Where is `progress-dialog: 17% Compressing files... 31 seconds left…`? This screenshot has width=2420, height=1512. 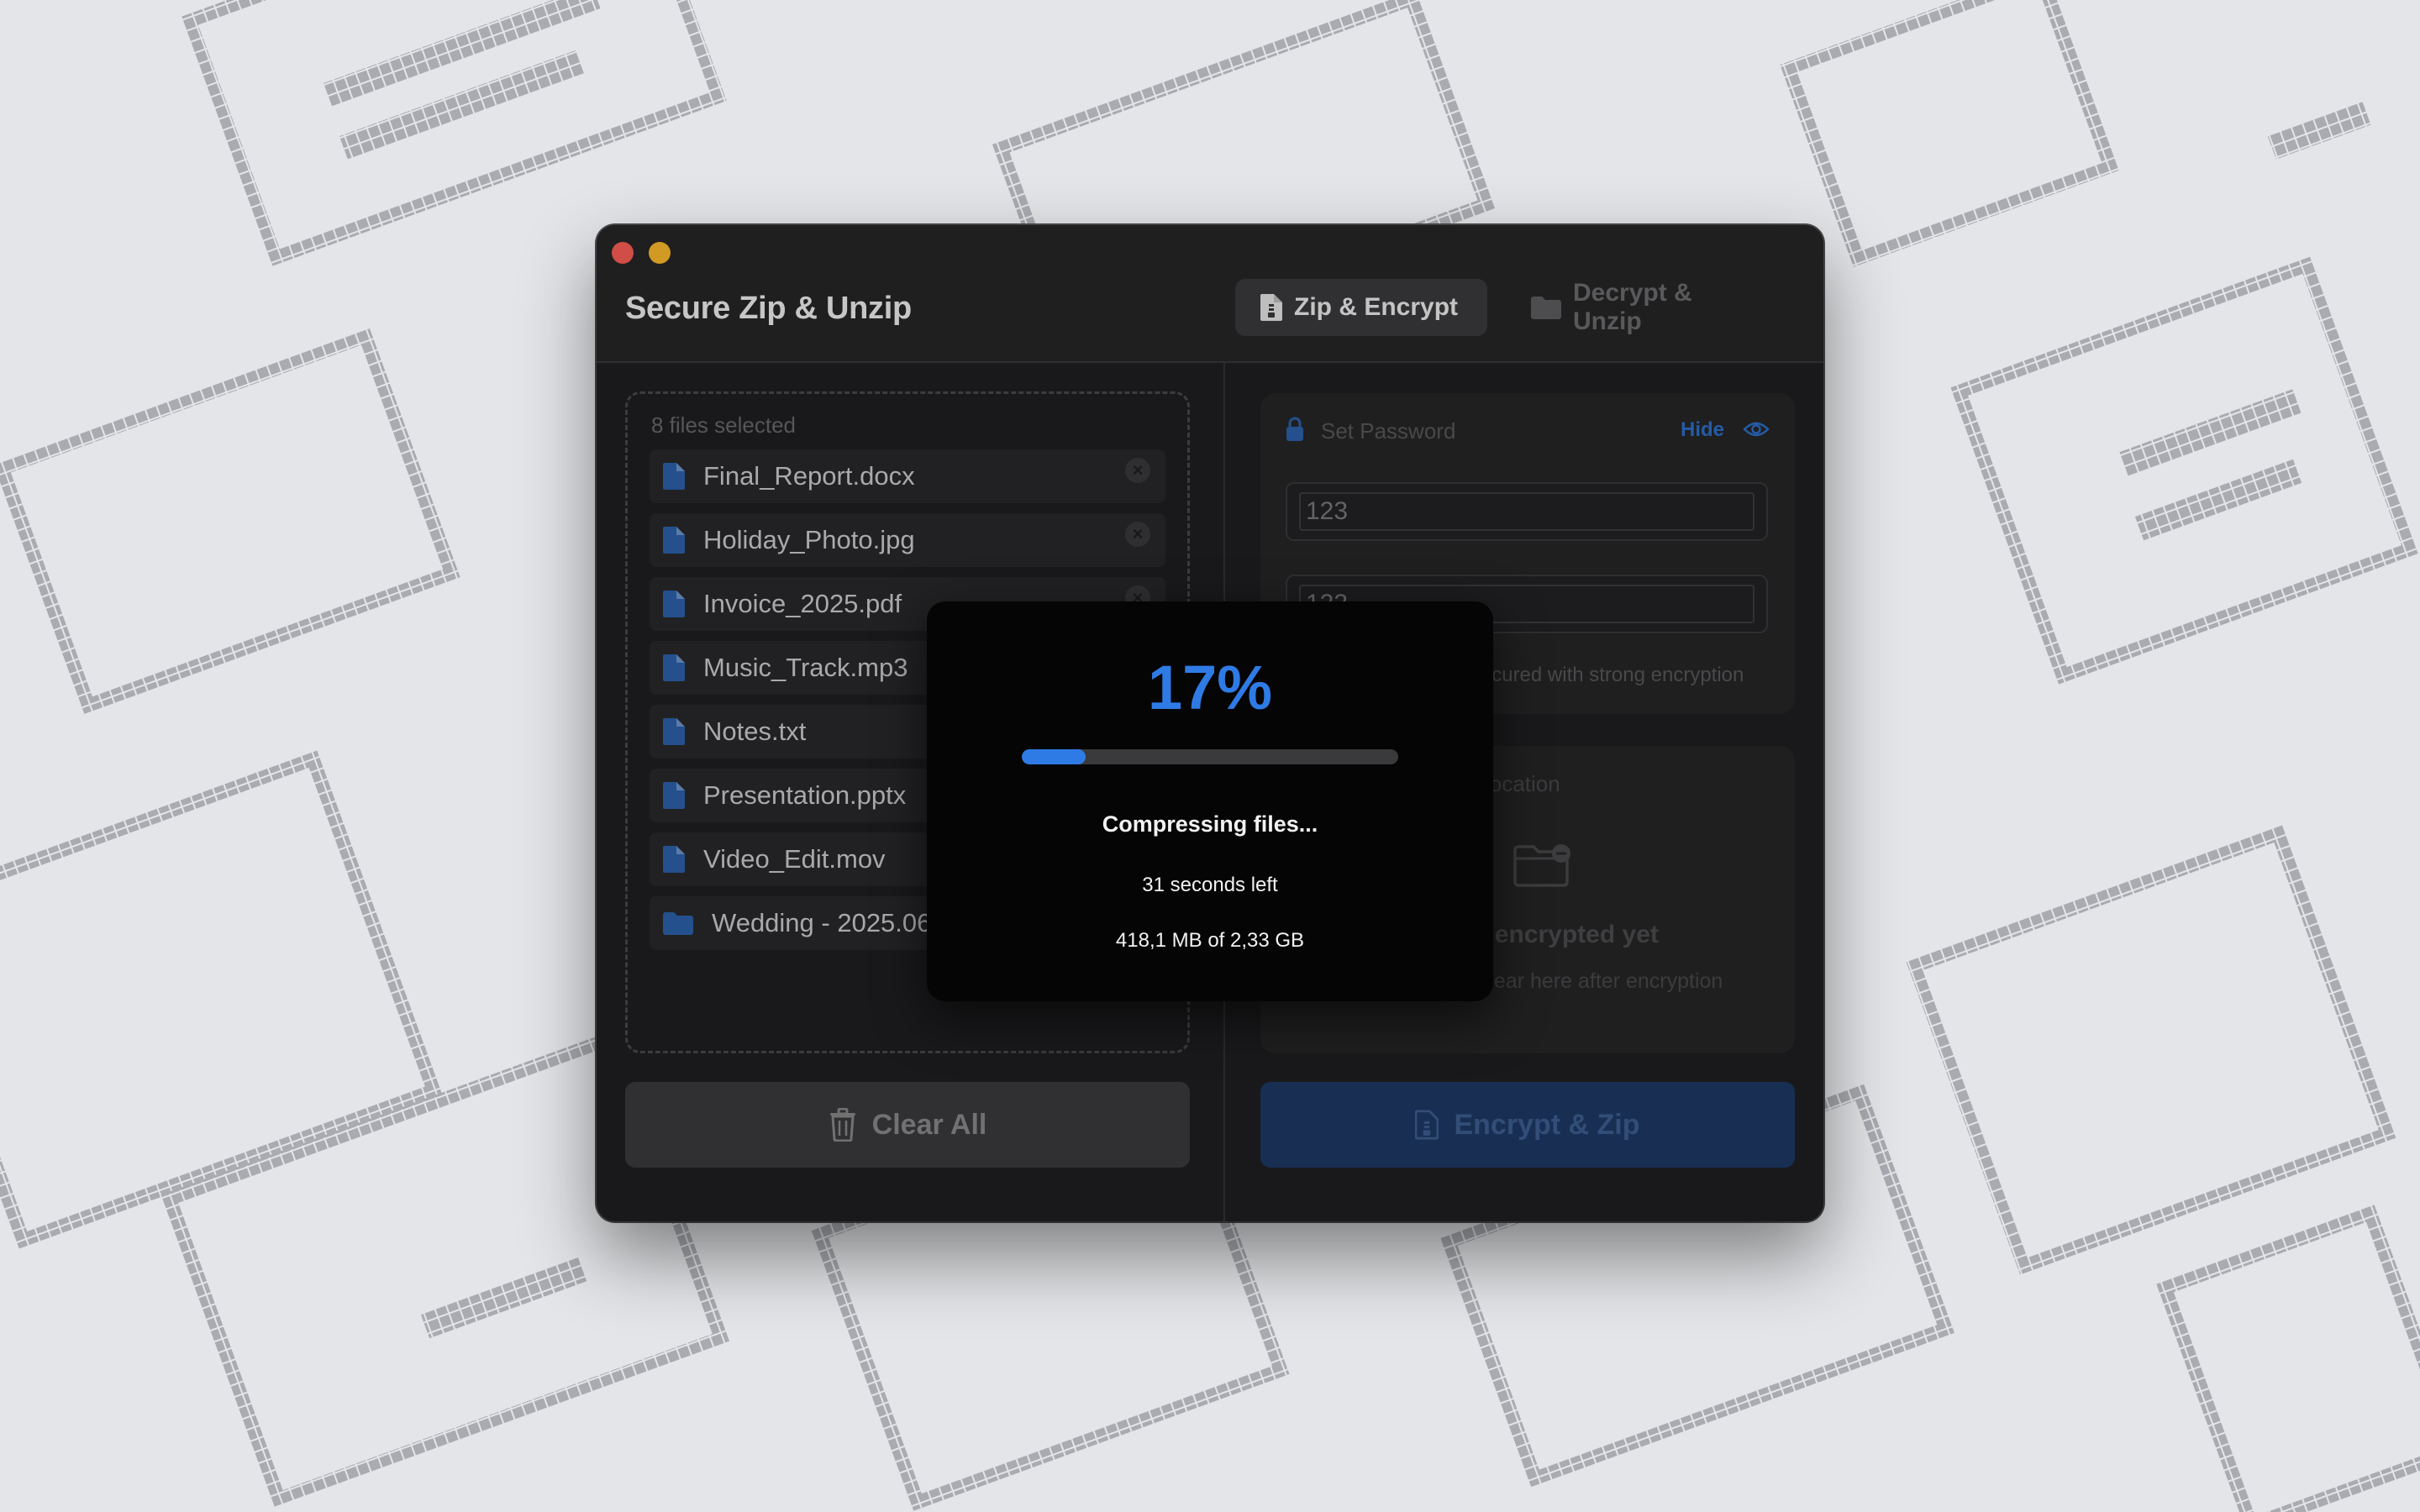
progress-dialog: 17% Compressing files... 31 seconds left… is located at coordinates (1210, 801).